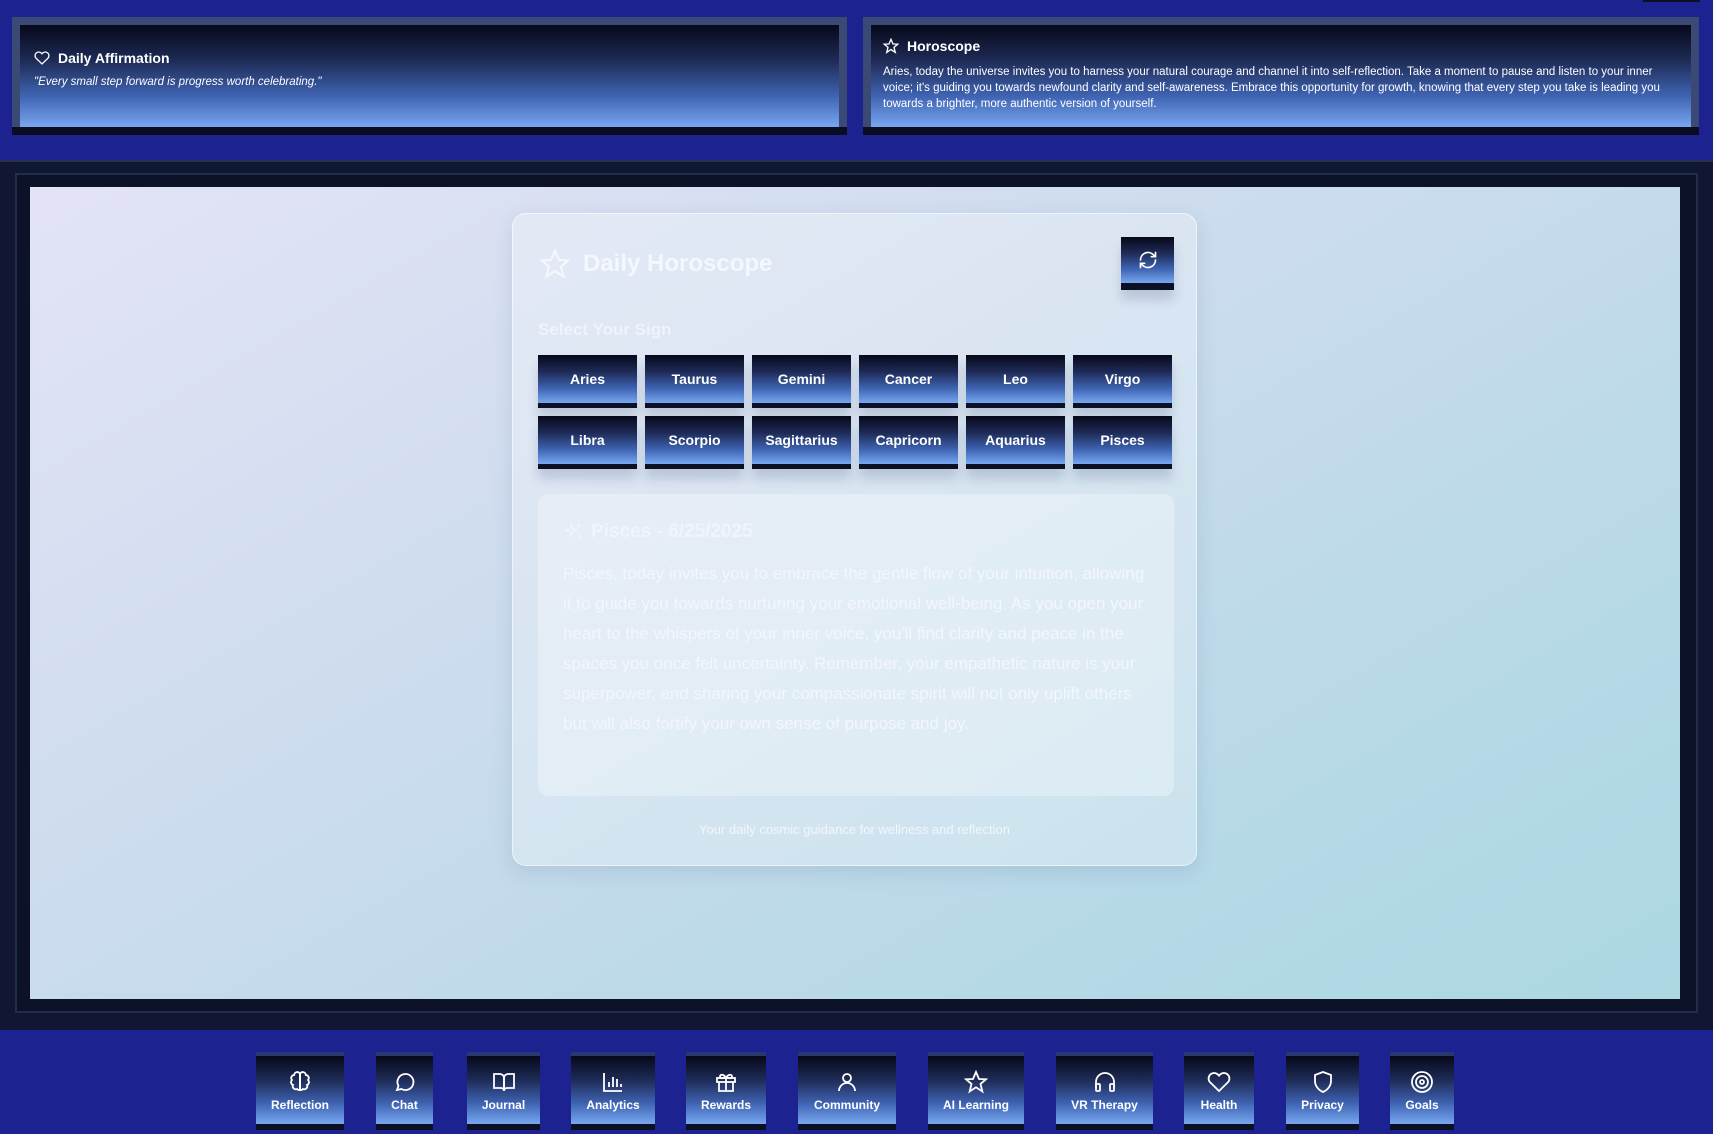 This screenshot has height=1134, width=1713. What do you see at coordinates (975, 1105) in the screenshot?
I see `nav-label: AI Learning` at bounding box center [975, 1105].